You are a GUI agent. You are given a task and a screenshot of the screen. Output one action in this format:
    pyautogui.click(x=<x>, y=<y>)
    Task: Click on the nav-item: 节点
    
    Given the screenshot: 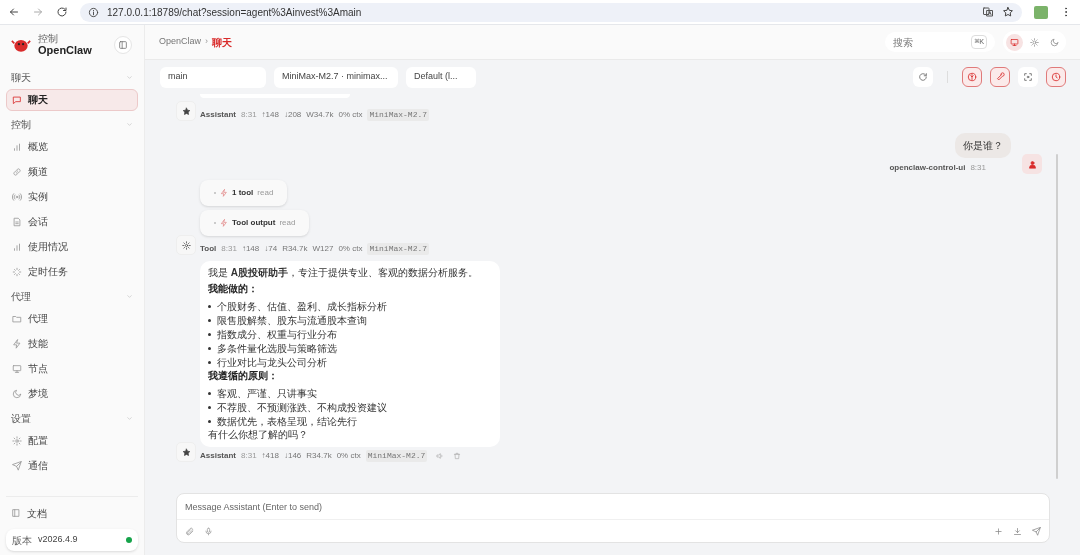 What is the action you would take?
    pyautogui.click(x=72, y=368)
    